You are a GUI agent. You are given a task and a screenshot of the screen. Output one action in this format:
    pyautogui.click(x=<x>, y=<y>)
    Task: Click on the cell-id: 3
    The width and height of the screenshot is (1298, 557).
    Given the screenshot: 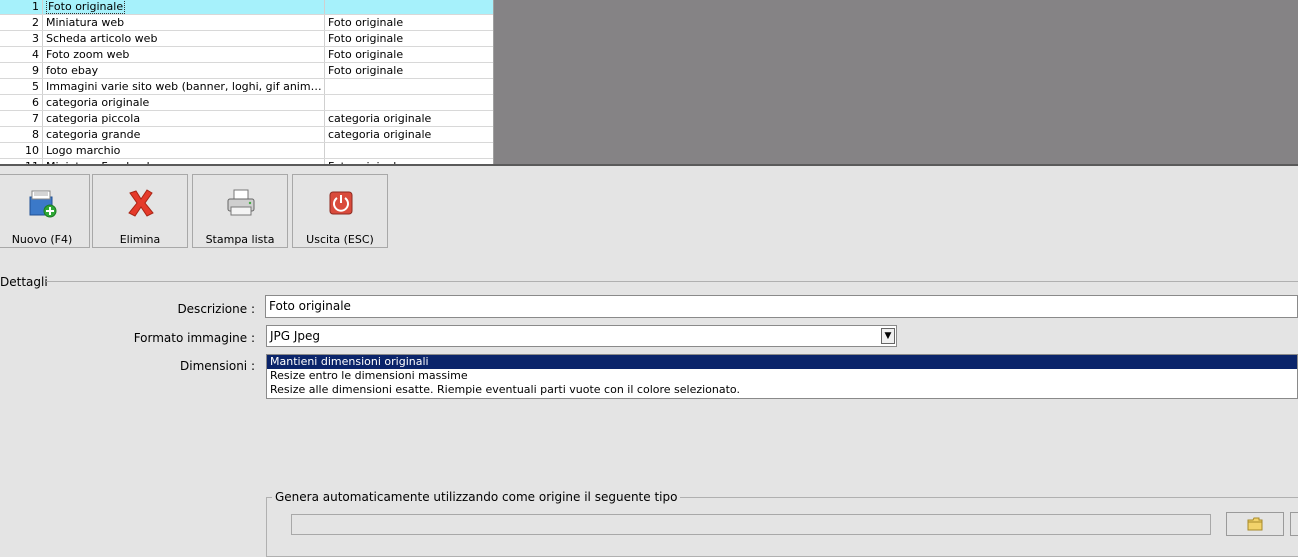 What is the action you would take?
    pyautogui.click(x=21, y=38)
    